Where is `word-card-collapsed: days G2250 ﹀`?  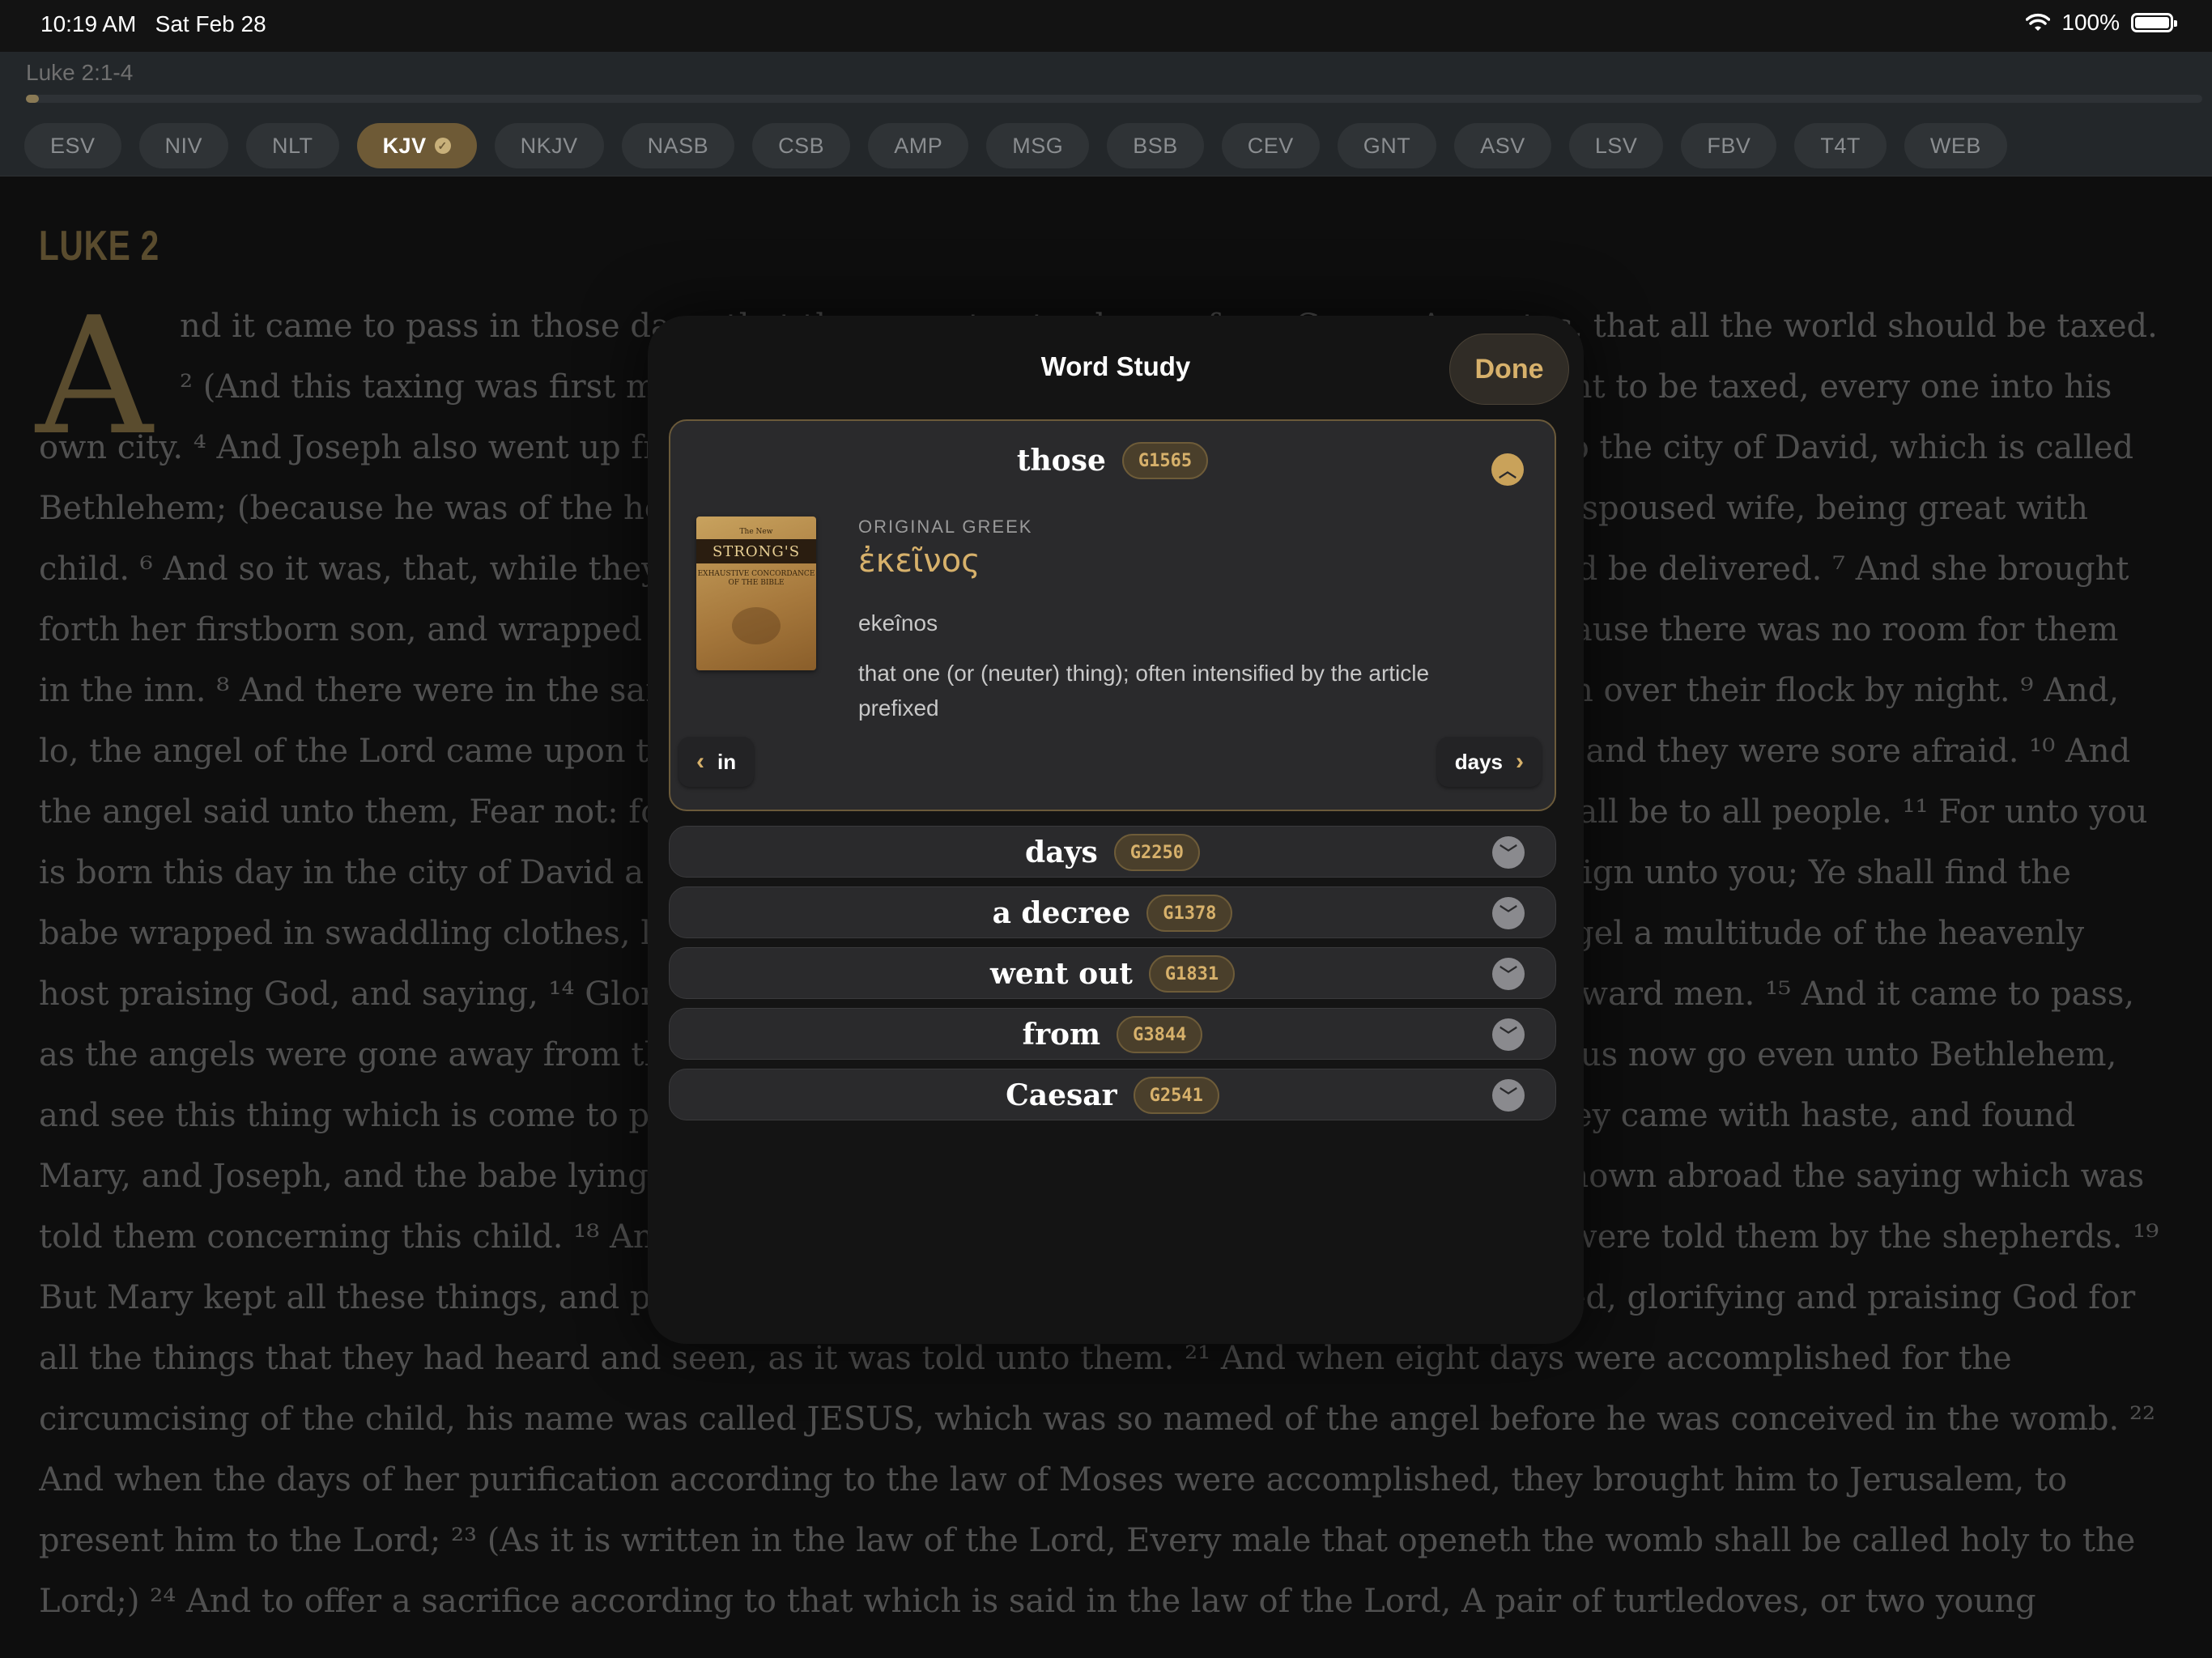
word-card-collapsed: days G2250 ﹀ is located at coordinates (1112, 852).